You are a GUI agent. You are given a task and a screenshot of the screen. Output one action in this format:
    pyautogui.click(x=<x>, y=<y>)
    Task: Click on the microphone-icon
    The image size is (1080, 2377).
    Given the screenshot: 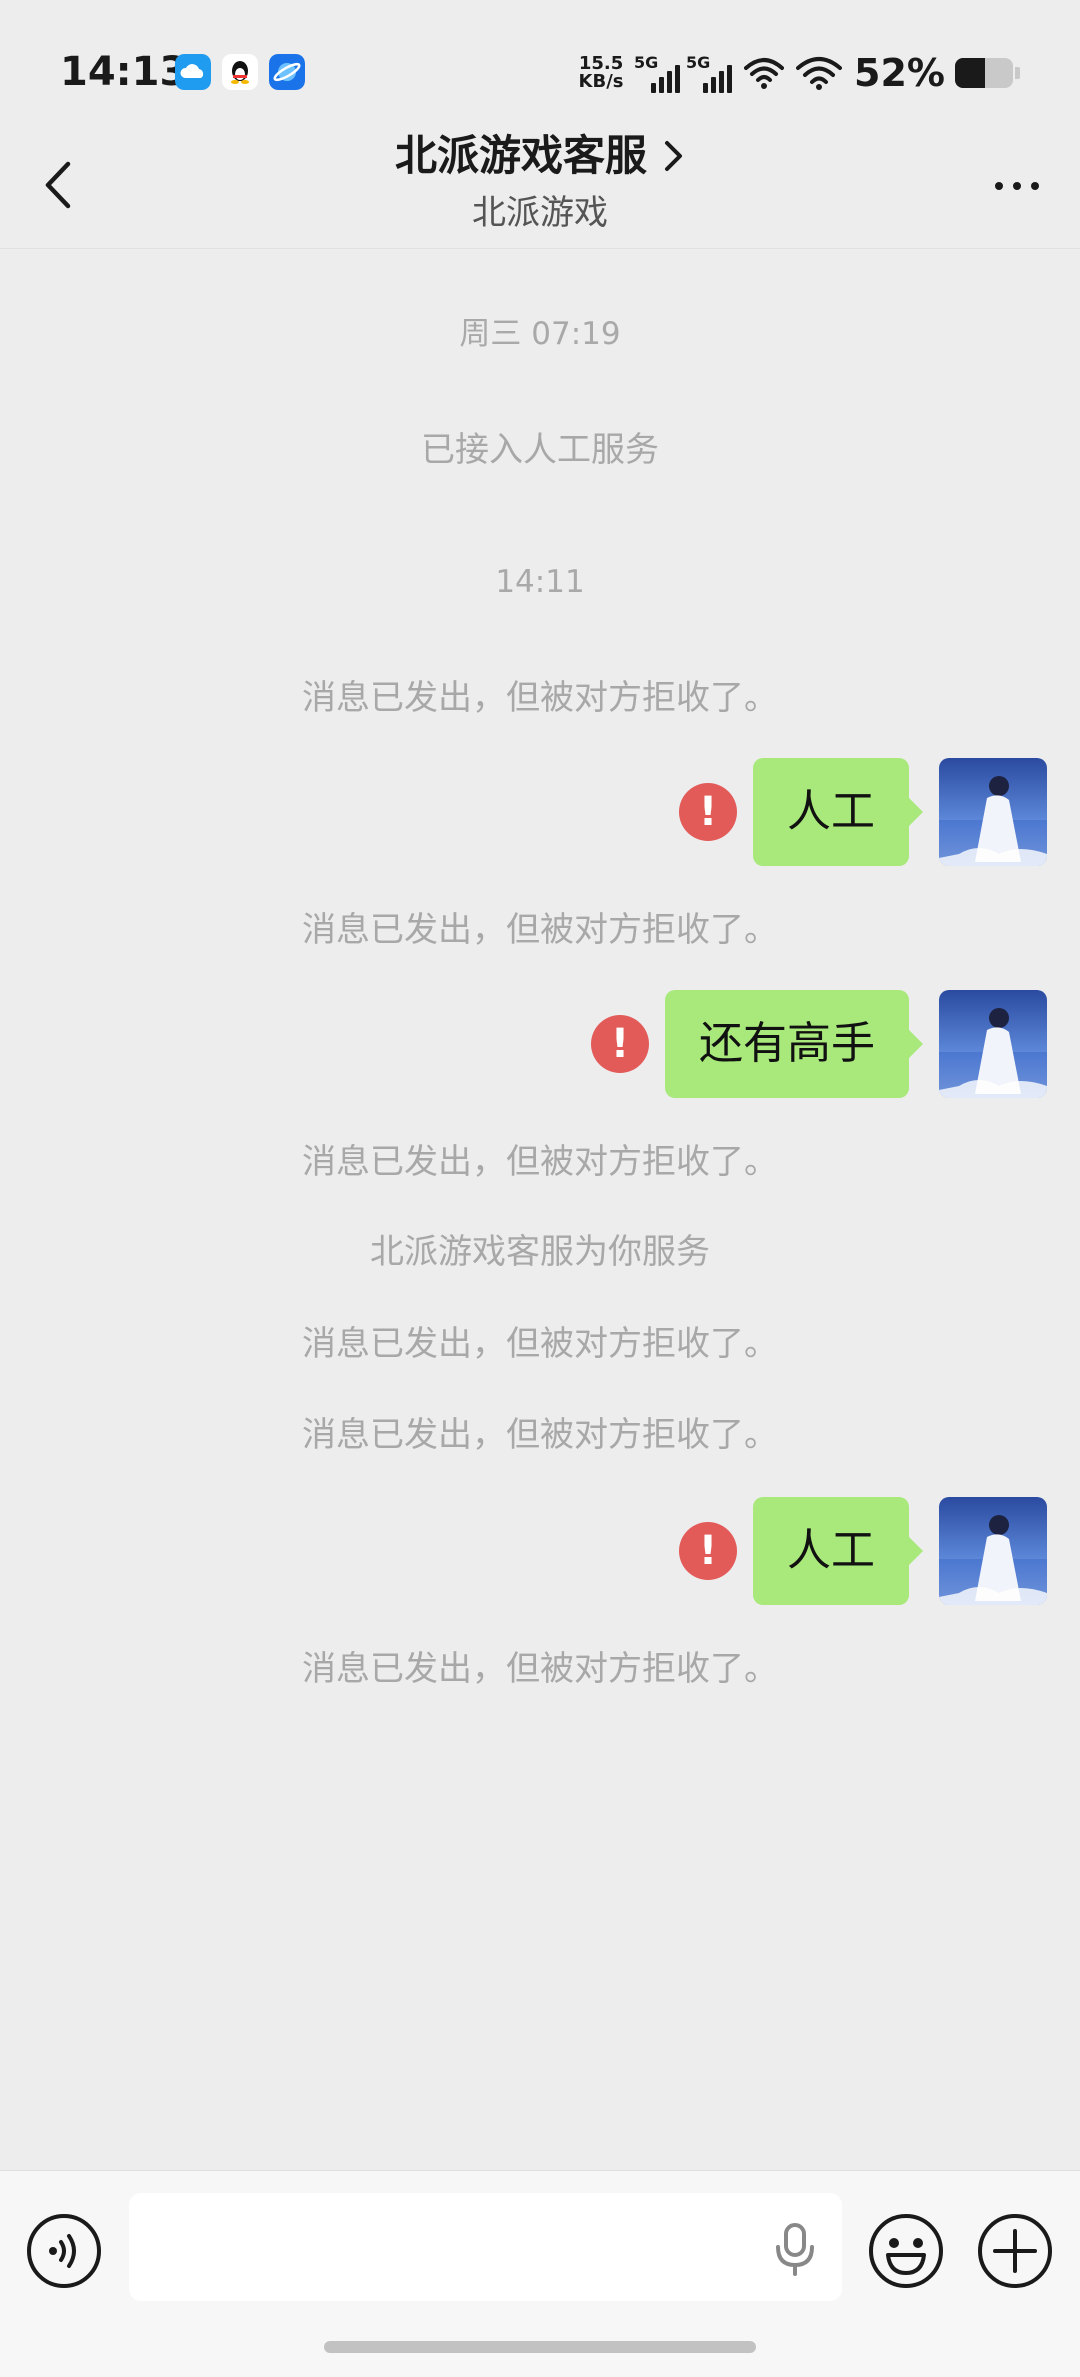 What is the action you would take?
    pyautogui.click(x=795, y=2249)
    